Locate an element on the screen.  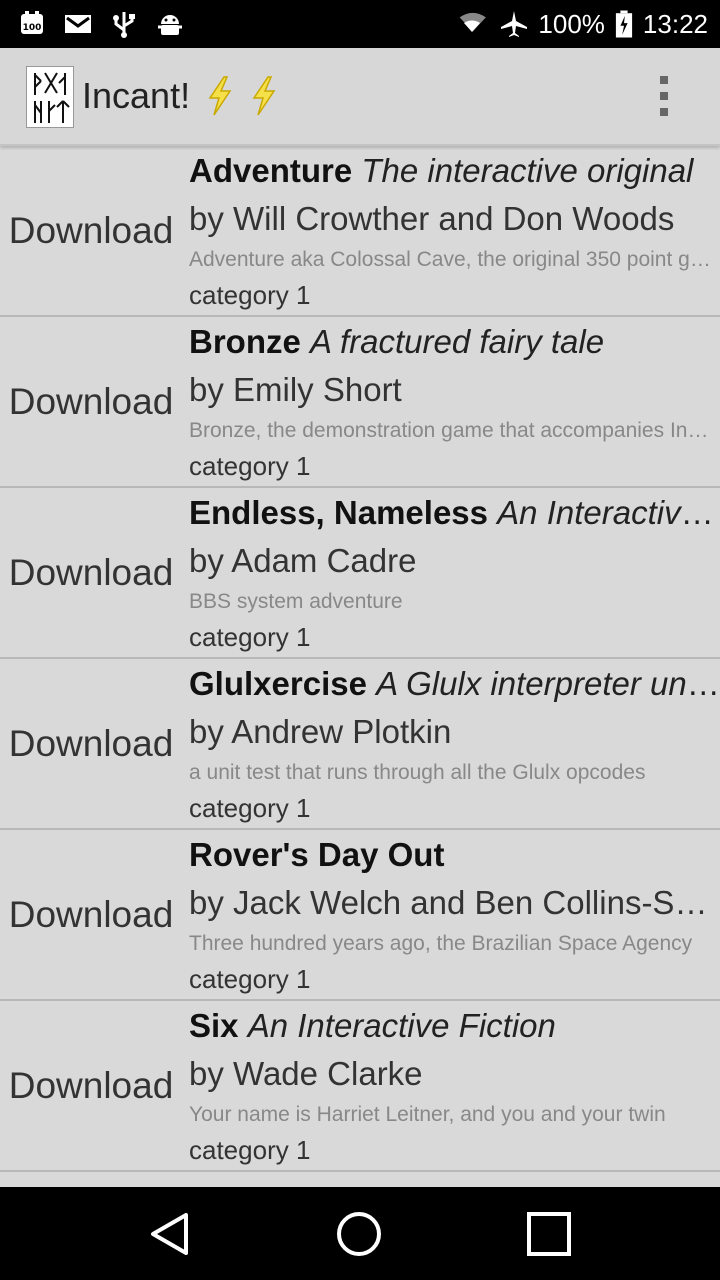
story-title-line: Rover's Day Out is located at coordinates (454, 855).